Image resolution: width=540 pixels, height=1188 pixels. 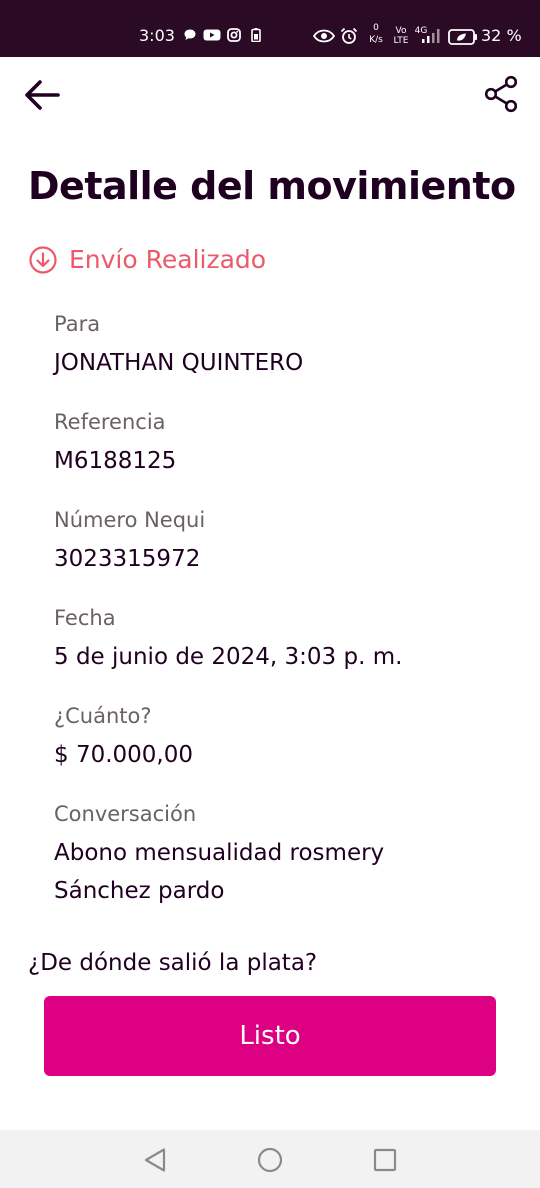 I want to click on signal-icon, so click(x=431, y=36).